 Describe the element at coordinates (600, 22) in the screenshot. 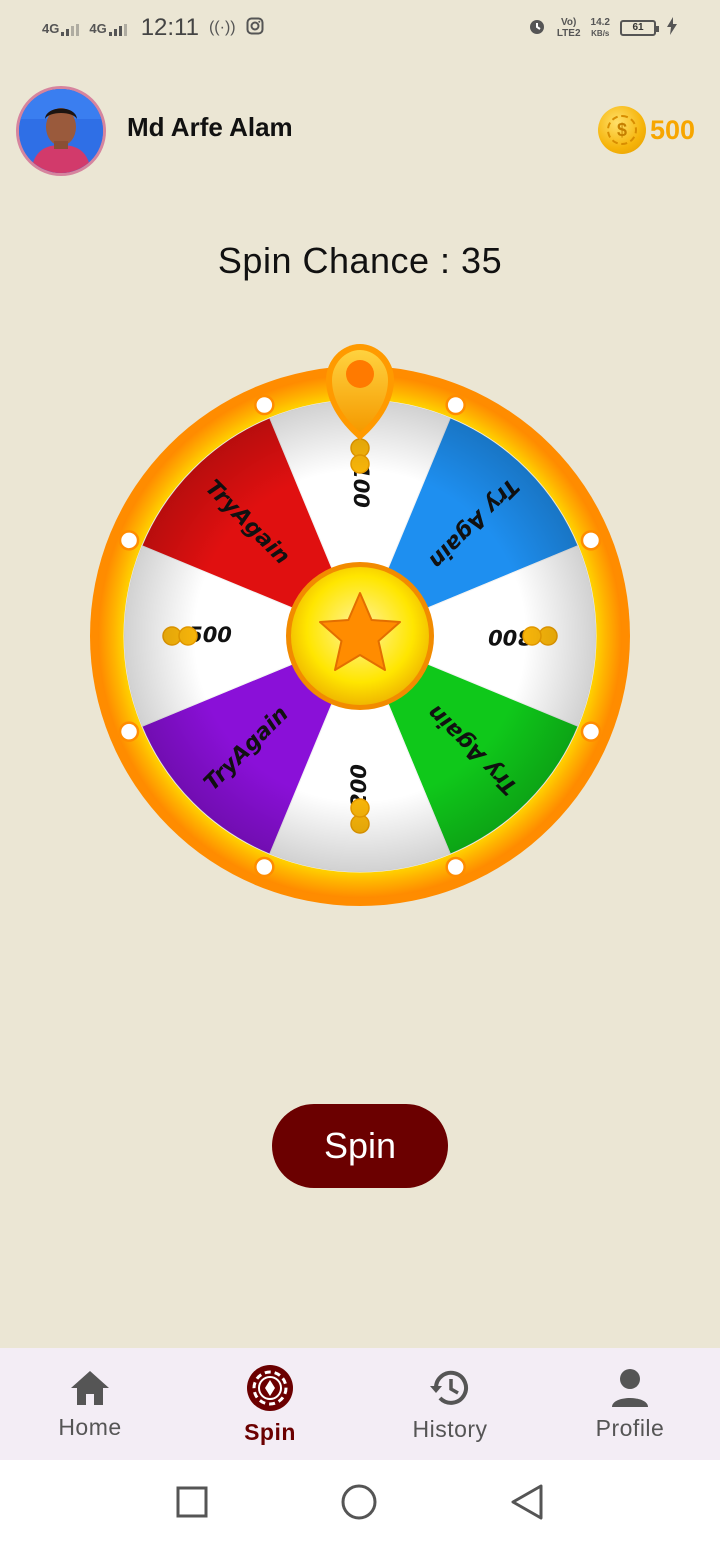

I see `speed-value: 14.2` at that location.